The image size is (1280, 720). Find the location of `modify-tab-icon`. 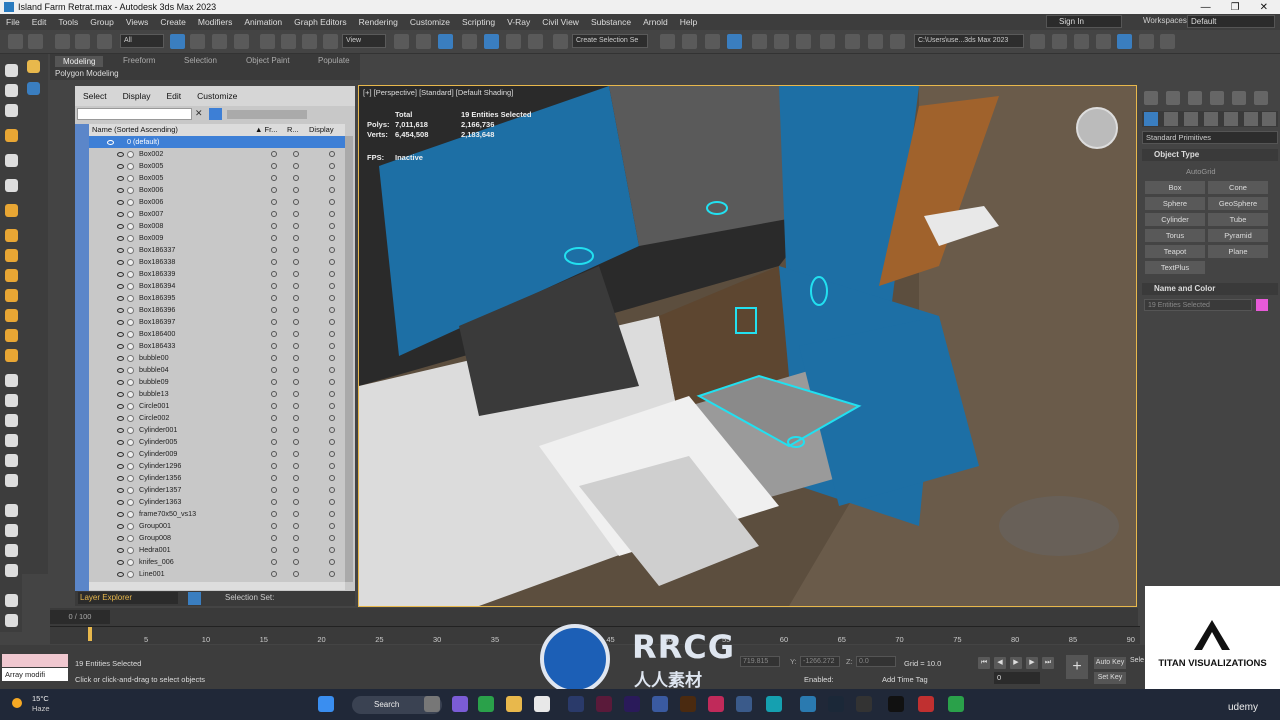

modify-tab-icon is located at coordinates (1173, 98).